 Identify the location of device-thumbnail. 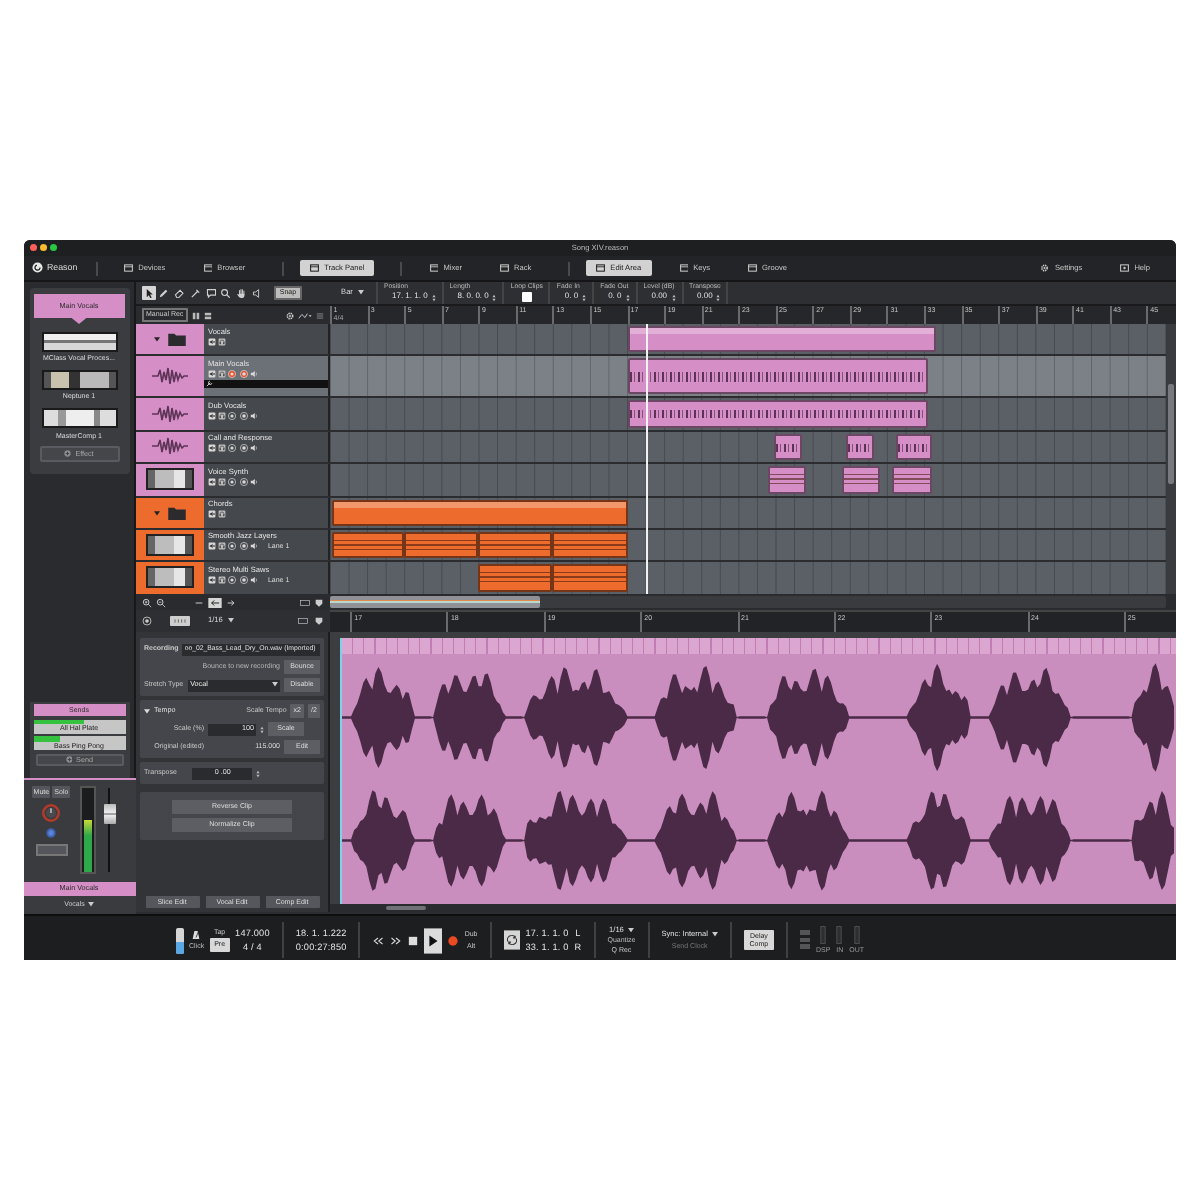
(170, 479).